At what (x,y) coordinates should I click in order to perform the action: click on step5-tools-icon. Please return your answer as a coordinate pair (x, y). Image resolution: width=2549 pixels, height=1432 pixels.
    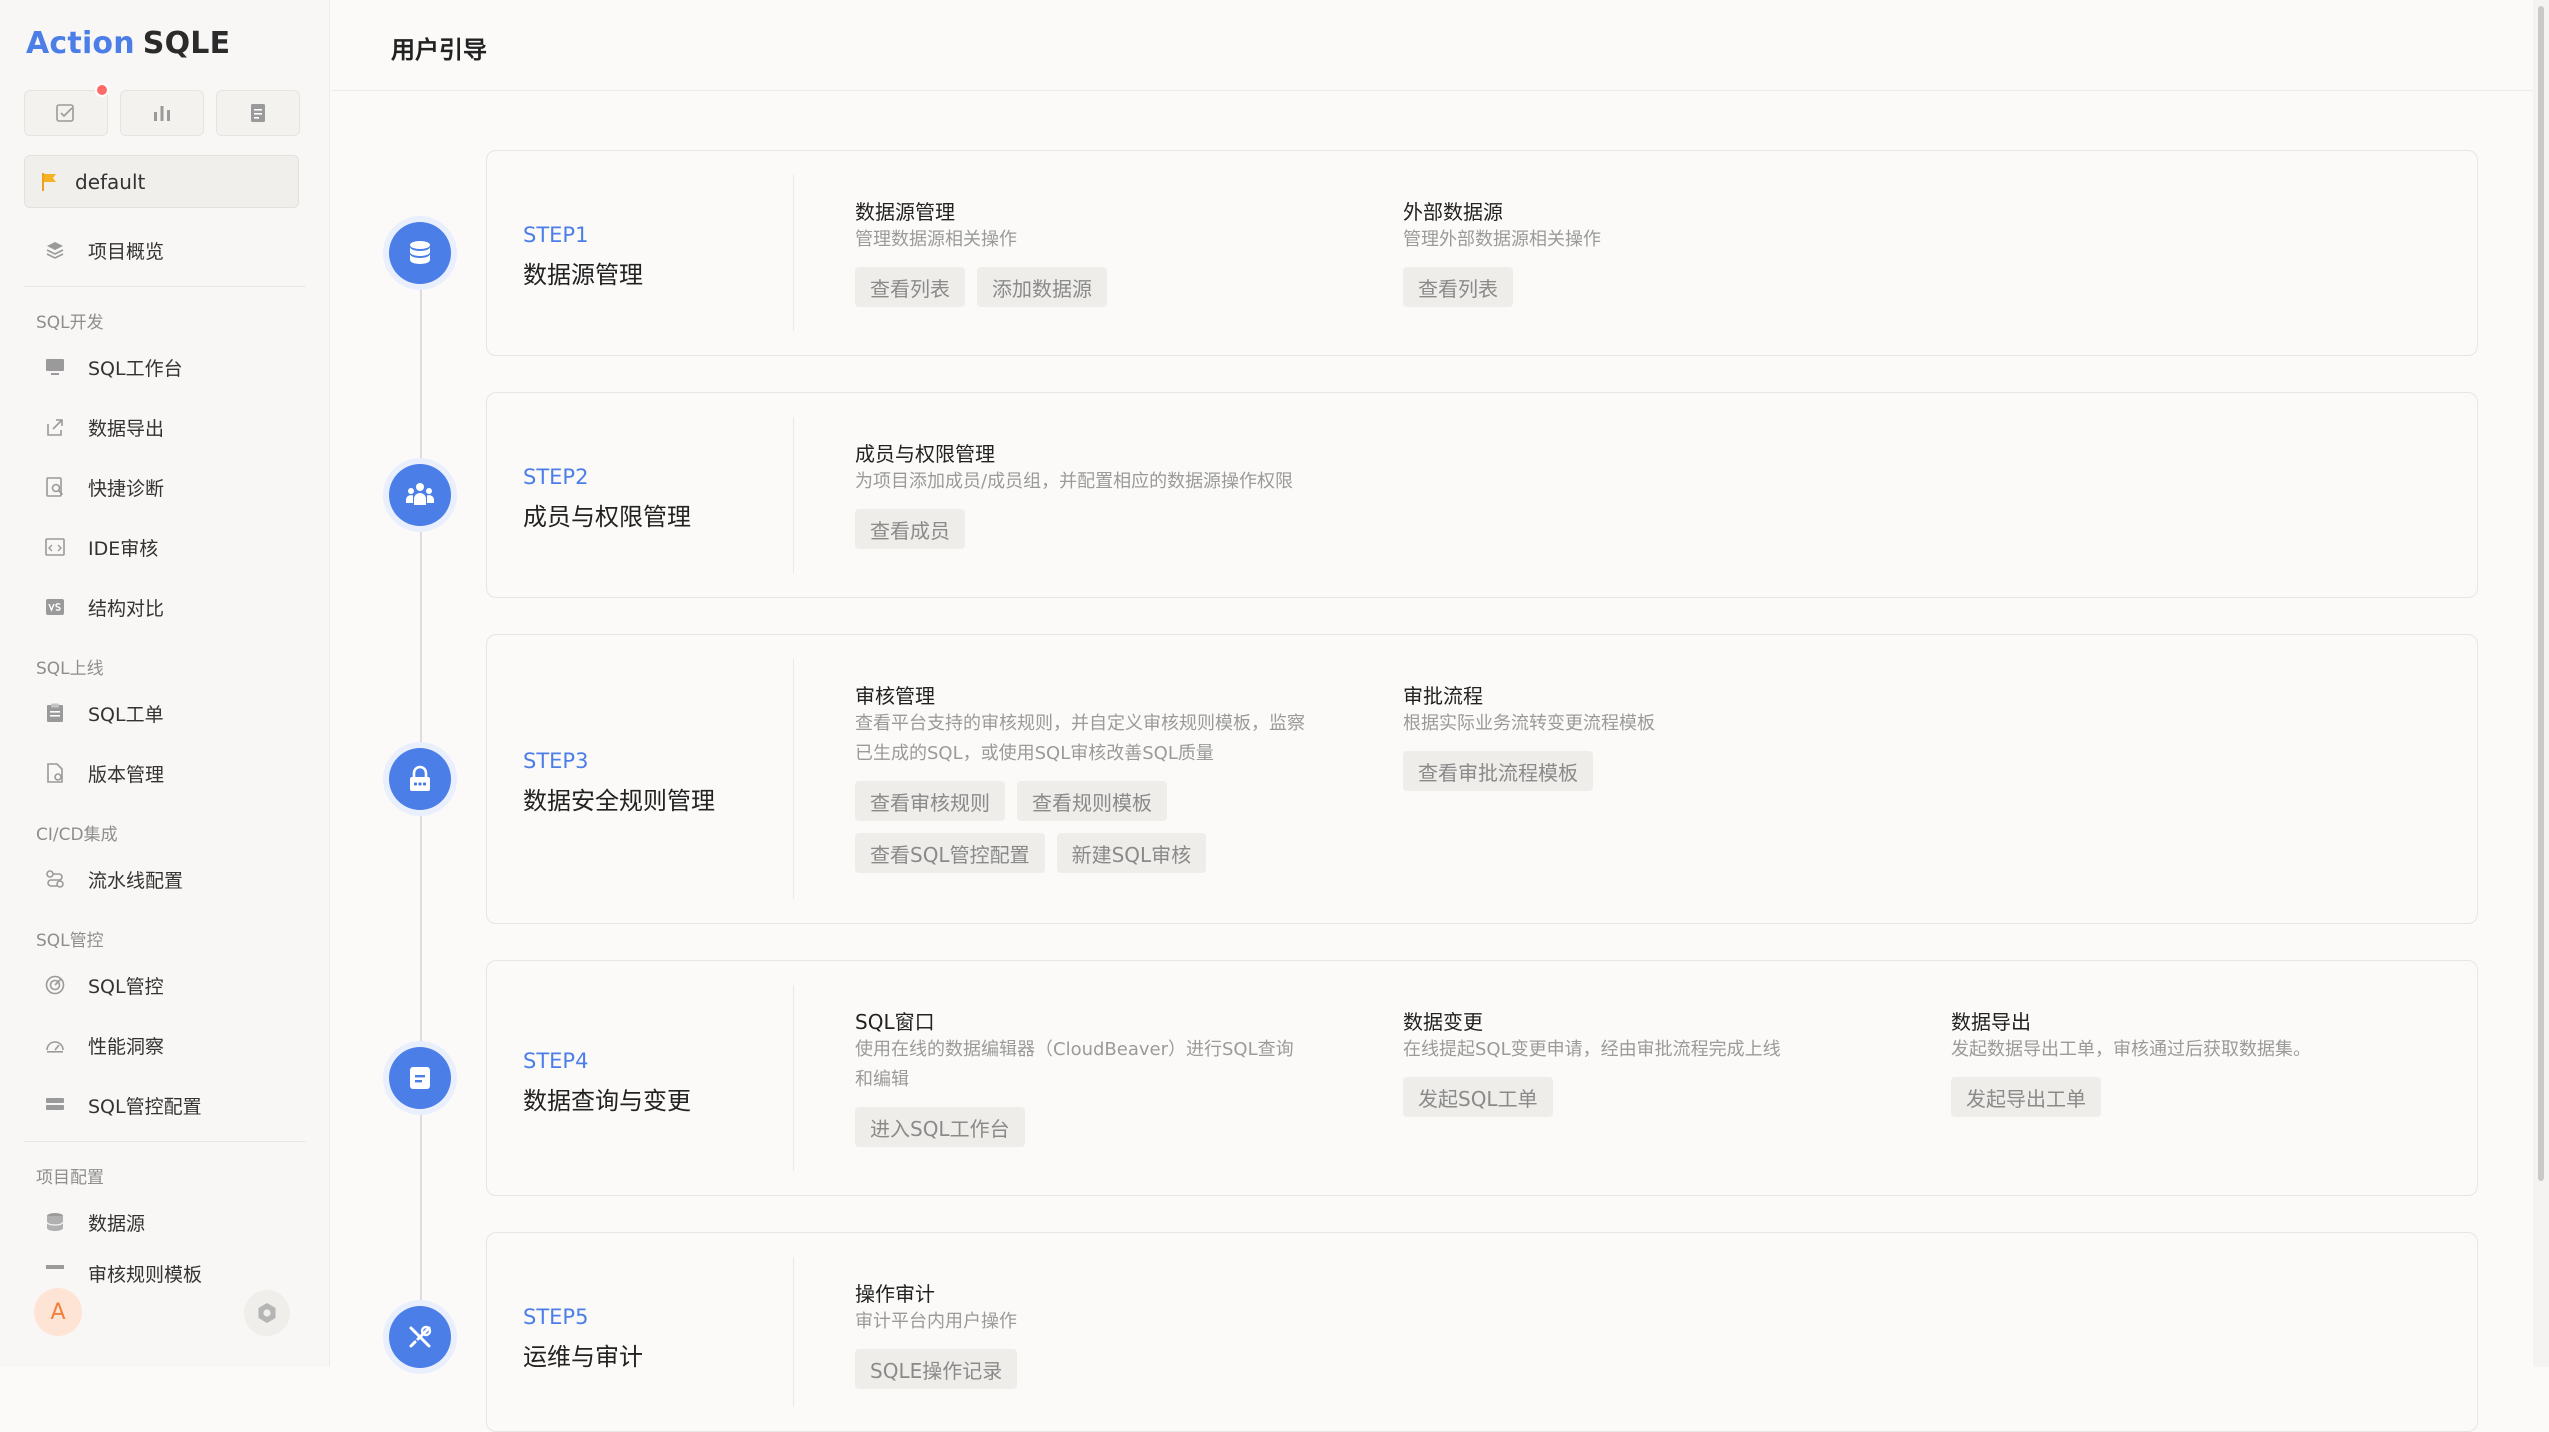
    Looking at the image, I should click on (420, 1337).